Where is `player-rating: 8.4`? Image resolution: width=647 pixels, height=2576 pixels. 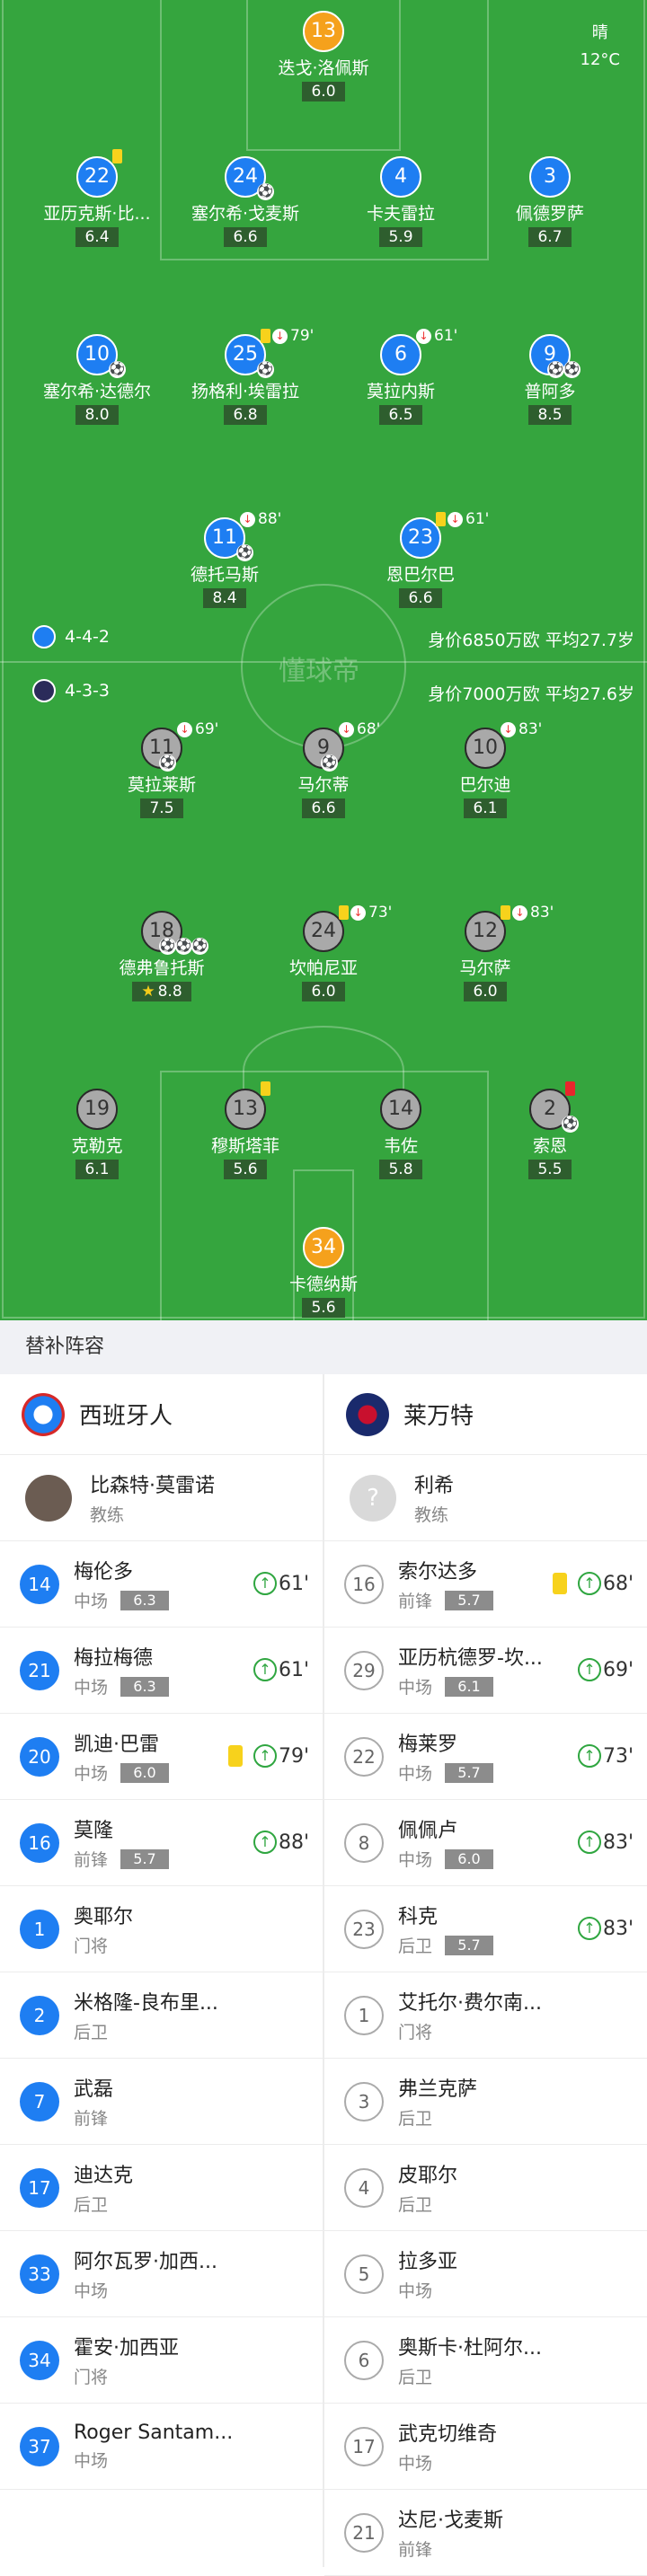
player-rating: 8.4 is located at coordinates (224, 598).